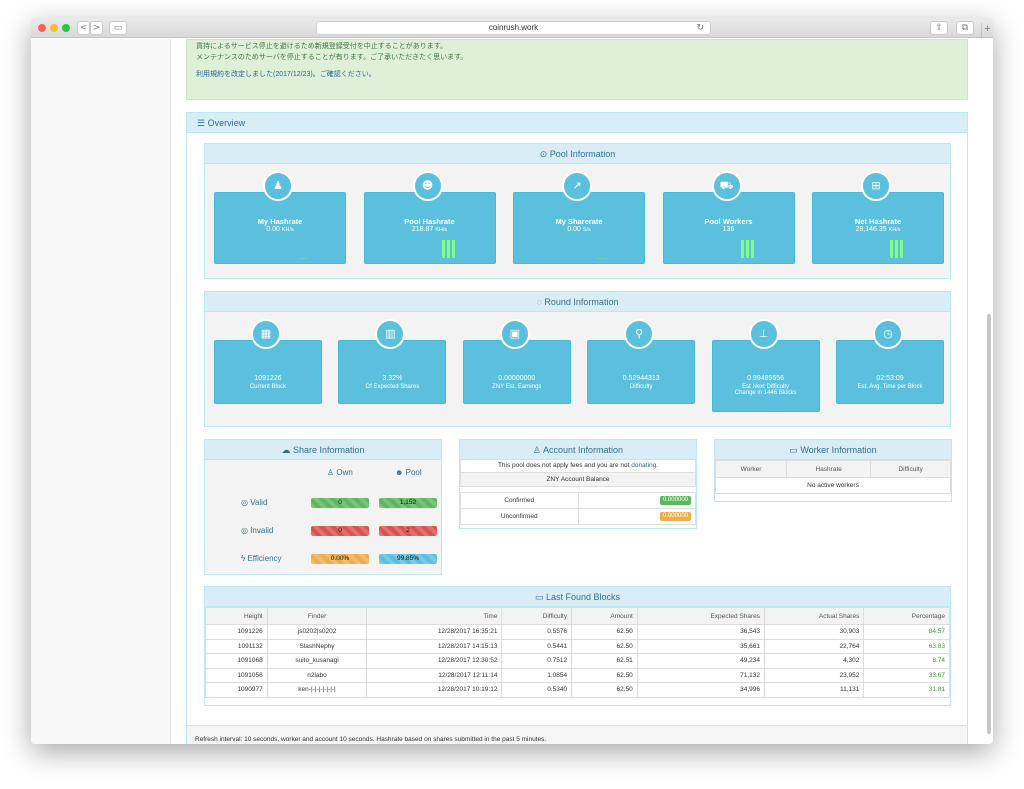 Image resolution: width=1024 pixels, height=789 pixels. Describe the element at coordinates (236, 675) in the screenshot. I see `block-cell: 1091056` at that location.